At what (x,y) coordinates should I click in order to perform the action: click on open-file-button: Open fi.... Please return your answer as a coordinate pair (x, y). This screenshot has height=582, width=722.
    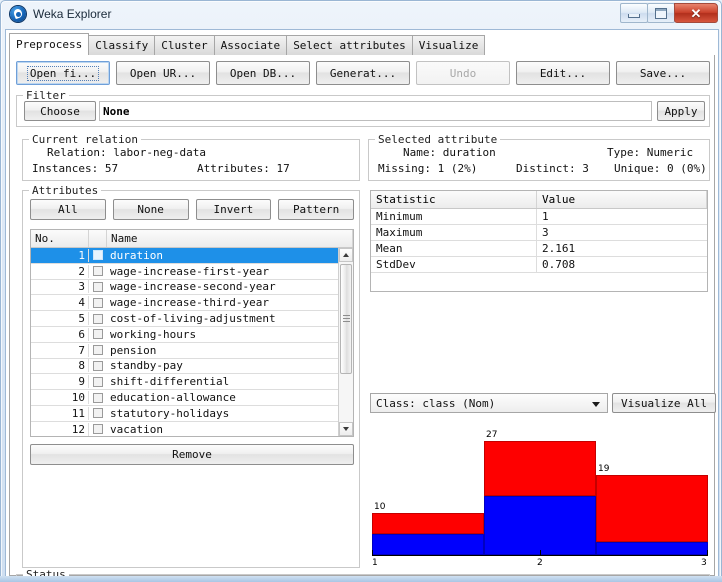
    Looking at the image, I should click on (63, 73).